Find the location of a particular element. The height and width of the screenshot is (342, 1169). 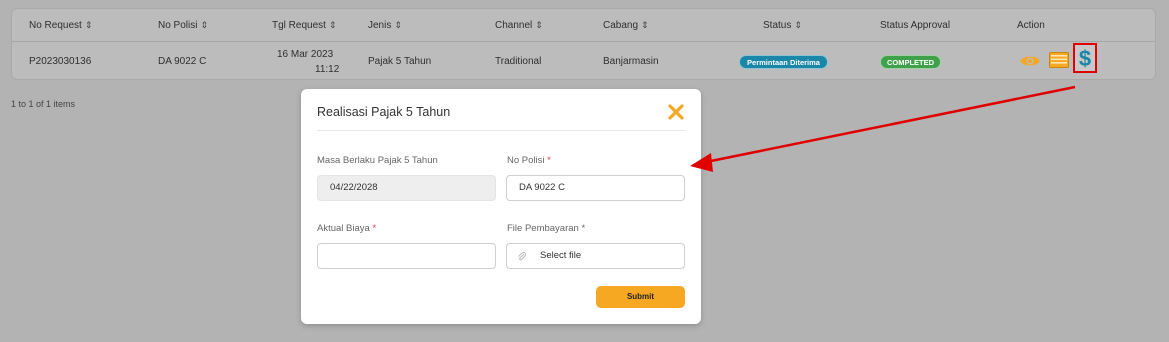

submit-button: Submit is located at coordinates (640, 297).